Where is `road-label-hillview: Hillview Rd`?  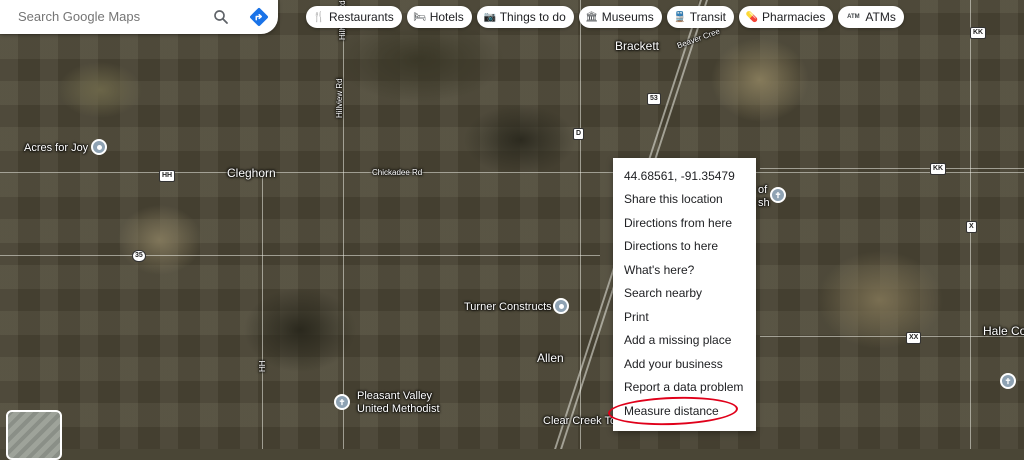 road-label-hillview: Hillview Rd is located at coordinates (339, 98).